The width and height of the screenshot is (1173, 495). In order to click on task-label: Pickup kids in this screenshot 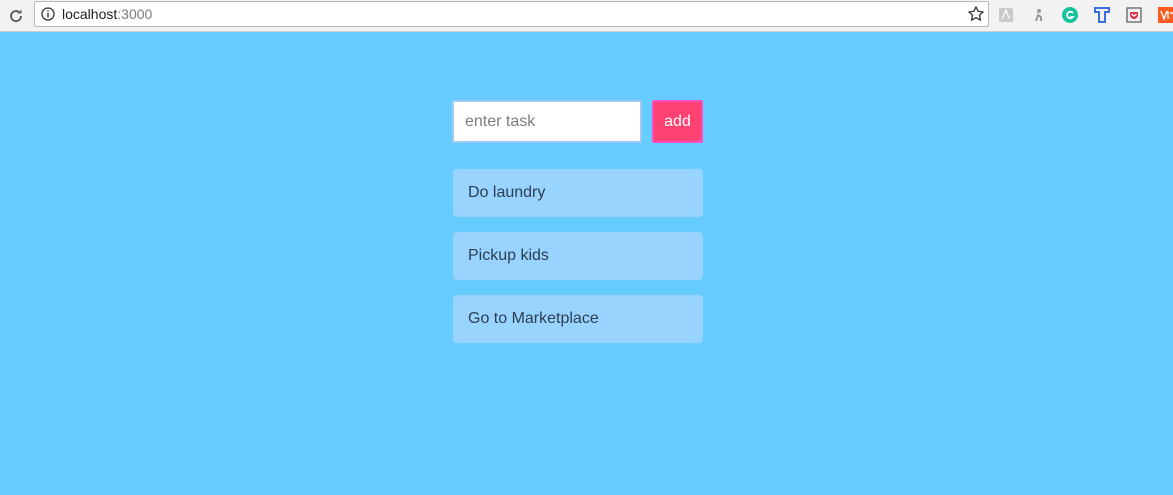, I will do `click(508, 255)`.